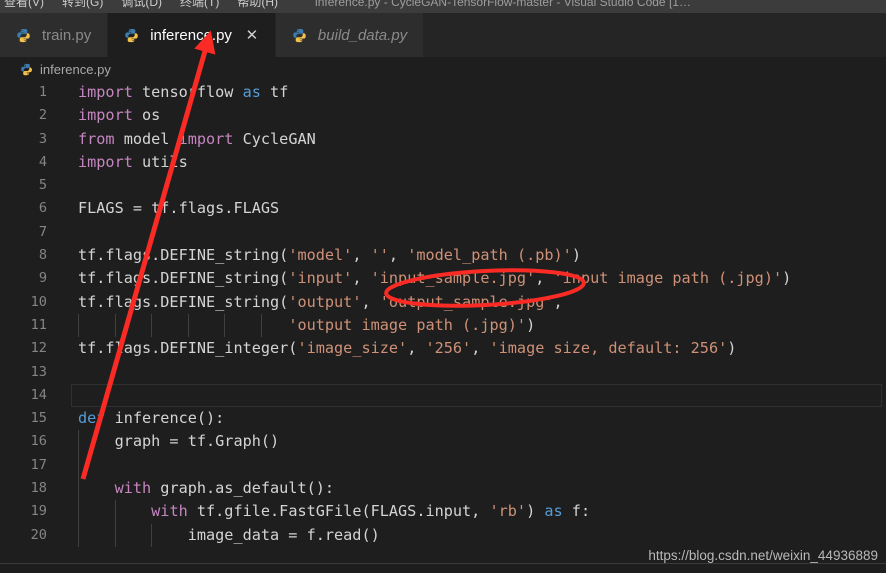 This screenshot has width=886, height=573. What do you see at coordinates (179, 208) in the screenshot?
I see `code-text: FLAGS = tf.flags.FLAGS` at bounding box center [179, 208].